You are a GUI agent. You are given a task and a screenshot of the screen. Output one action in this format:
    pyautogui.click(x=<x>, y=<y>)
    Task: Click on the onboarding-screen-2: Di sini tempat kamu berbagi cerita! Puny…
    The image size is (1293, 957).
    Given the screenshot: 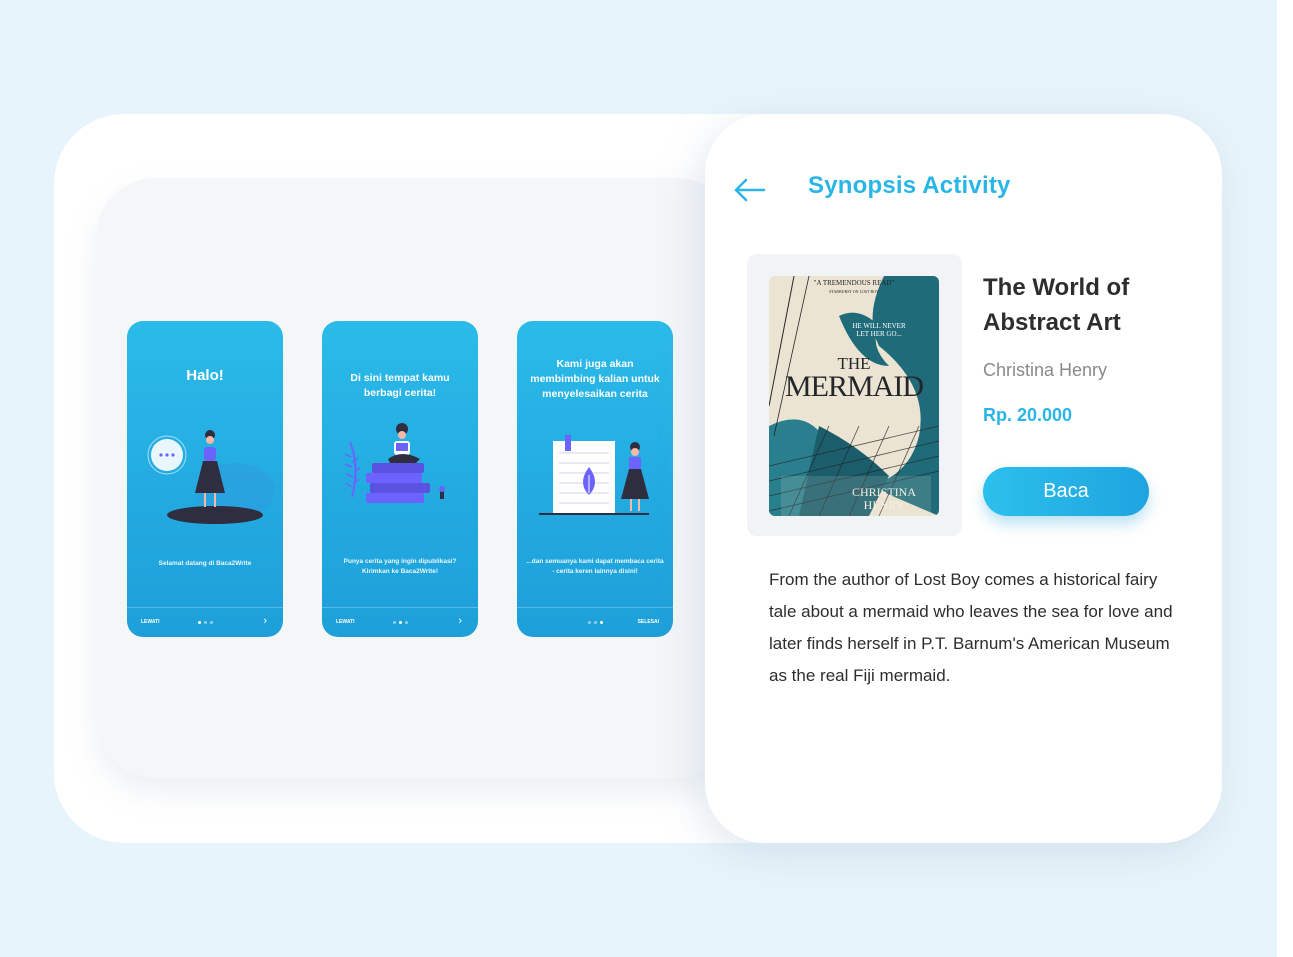 What is the action you would take?
    pyautogui.click(x=400, y=479)
    